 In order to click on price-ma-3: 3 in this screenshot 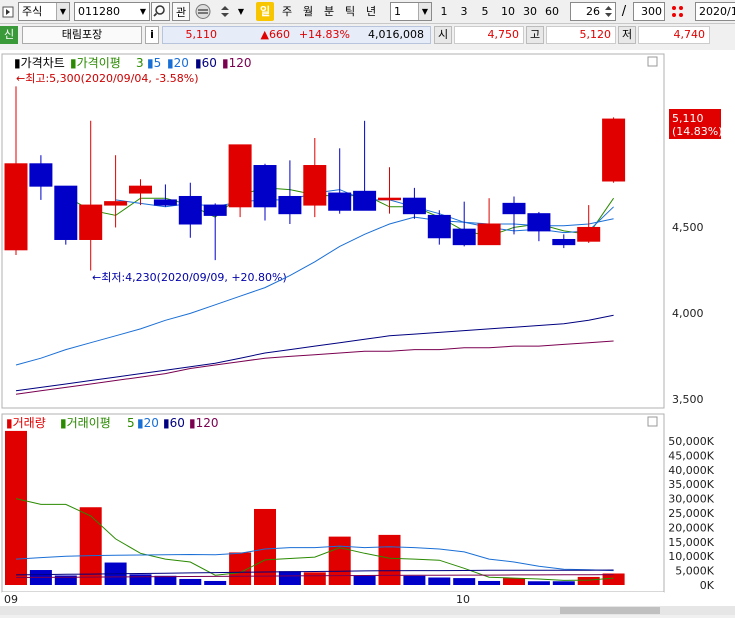, I will do `click(140, 63)`.